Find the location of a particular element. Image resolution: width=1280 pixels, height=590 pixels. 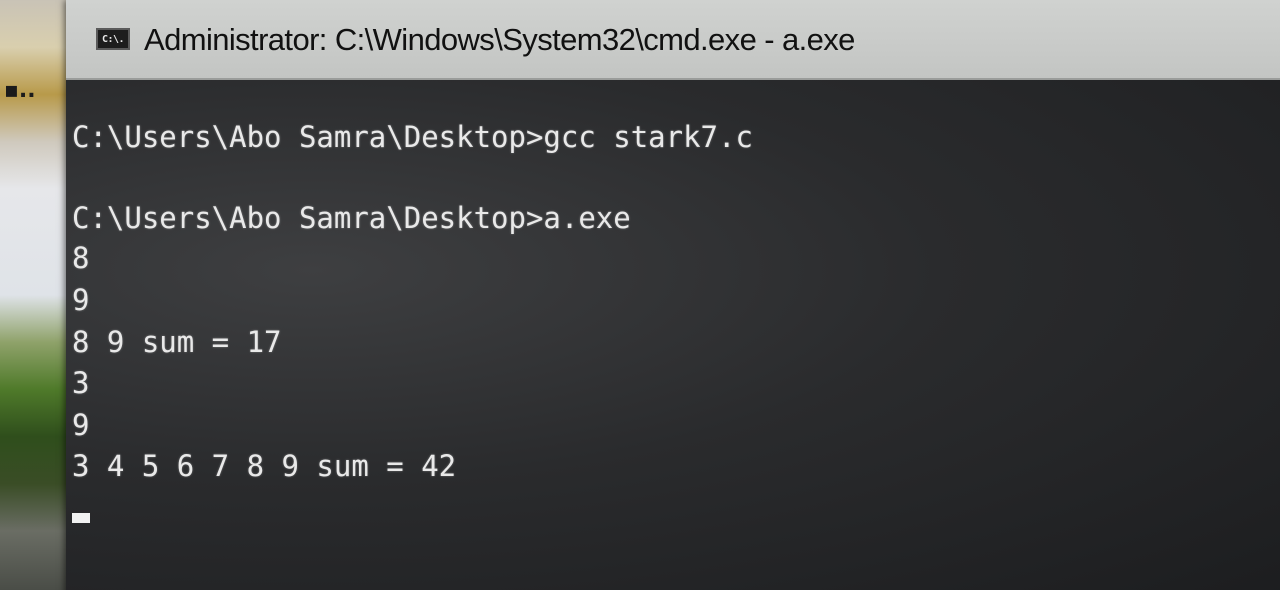

terminal-line-run-command: C:\Users\Abo Samra\Desktop>a.exe is located at coordinates (351, 218).